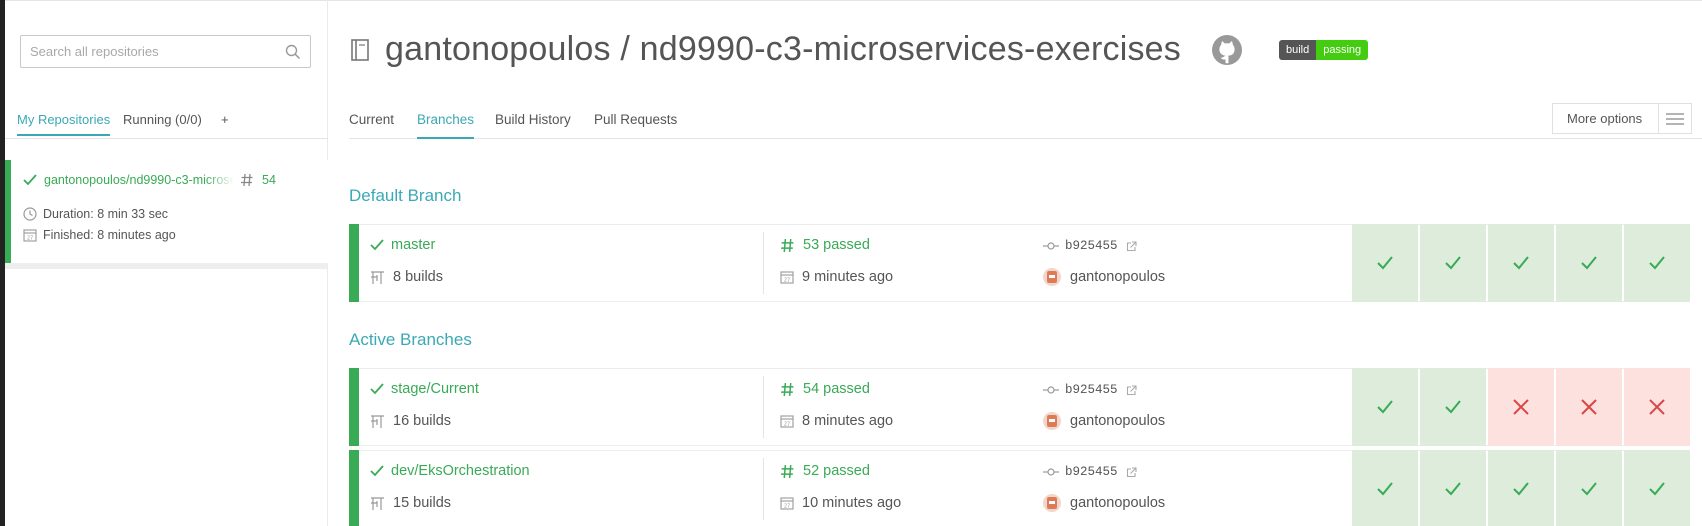 The width and height of the screenshot is (1702, 526). I want to click on build-history-cells, so click(1520, 488).